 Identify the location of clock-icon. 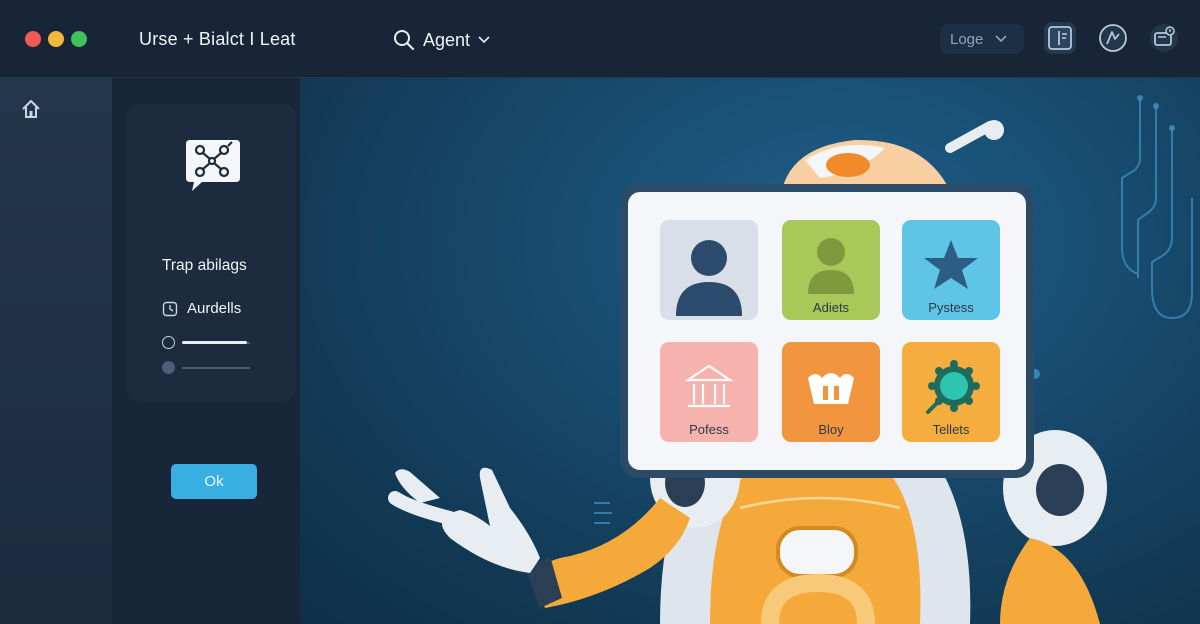
(170, 308).